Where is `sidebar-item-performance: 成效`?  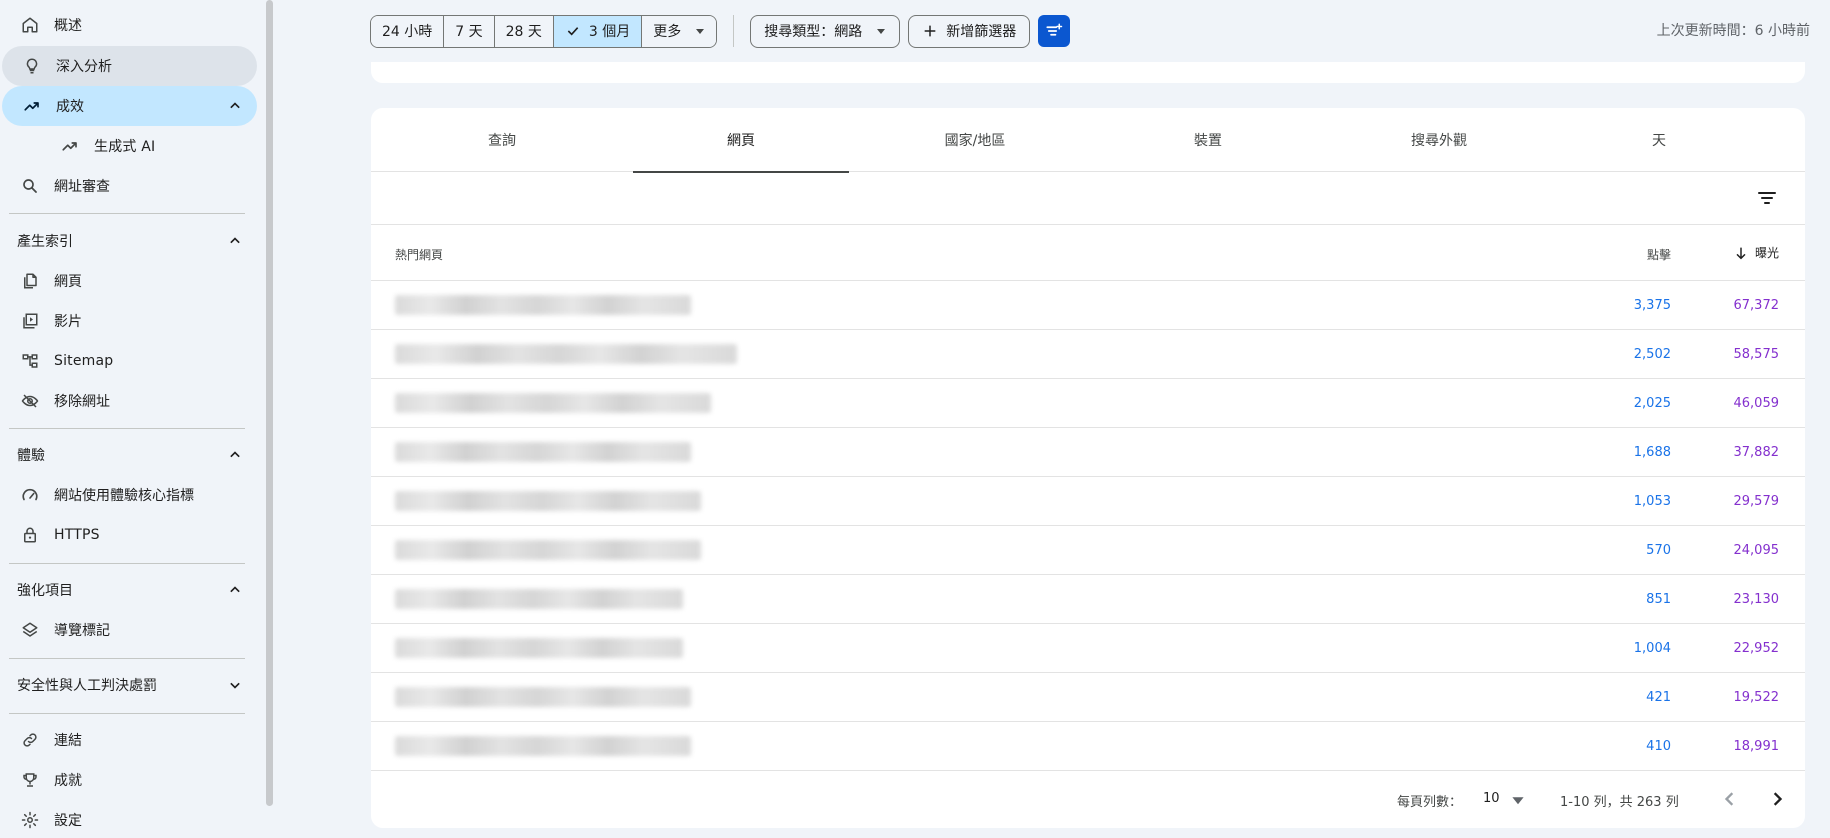
sidebar-item-performance: 成效 is located at coordinates (129, 106).